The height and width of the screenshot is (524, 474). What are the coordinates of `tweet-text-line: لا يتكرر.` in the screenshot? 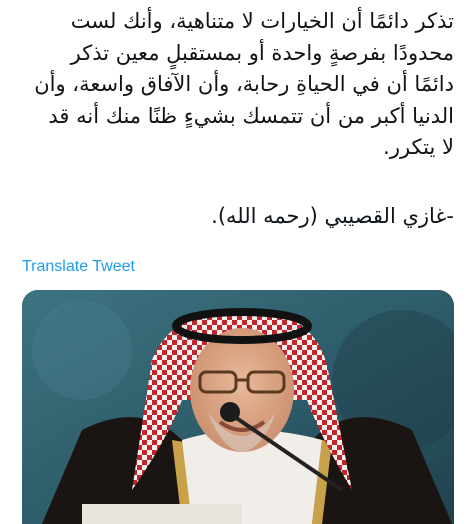 It's located at (418, 147).